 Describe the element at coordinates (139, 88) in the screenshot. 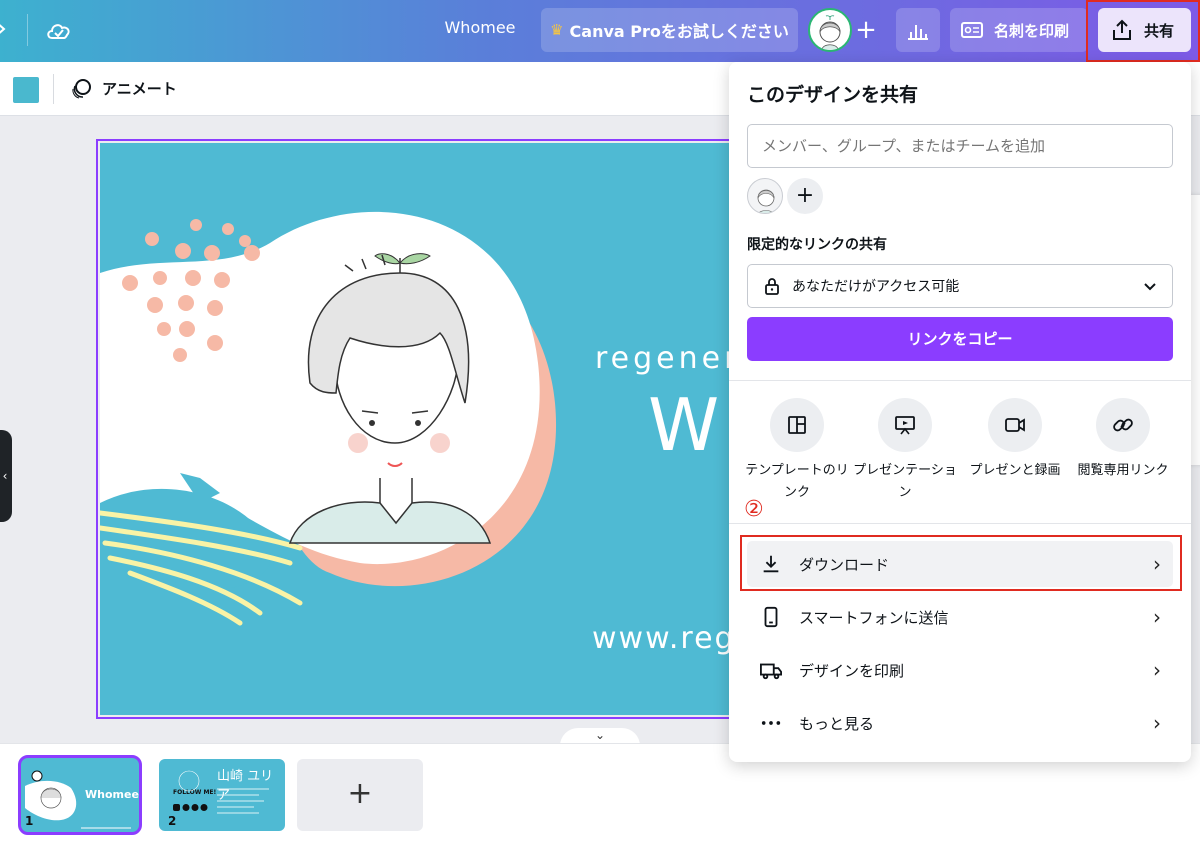

I see `animate-label: アニメート` at that location.